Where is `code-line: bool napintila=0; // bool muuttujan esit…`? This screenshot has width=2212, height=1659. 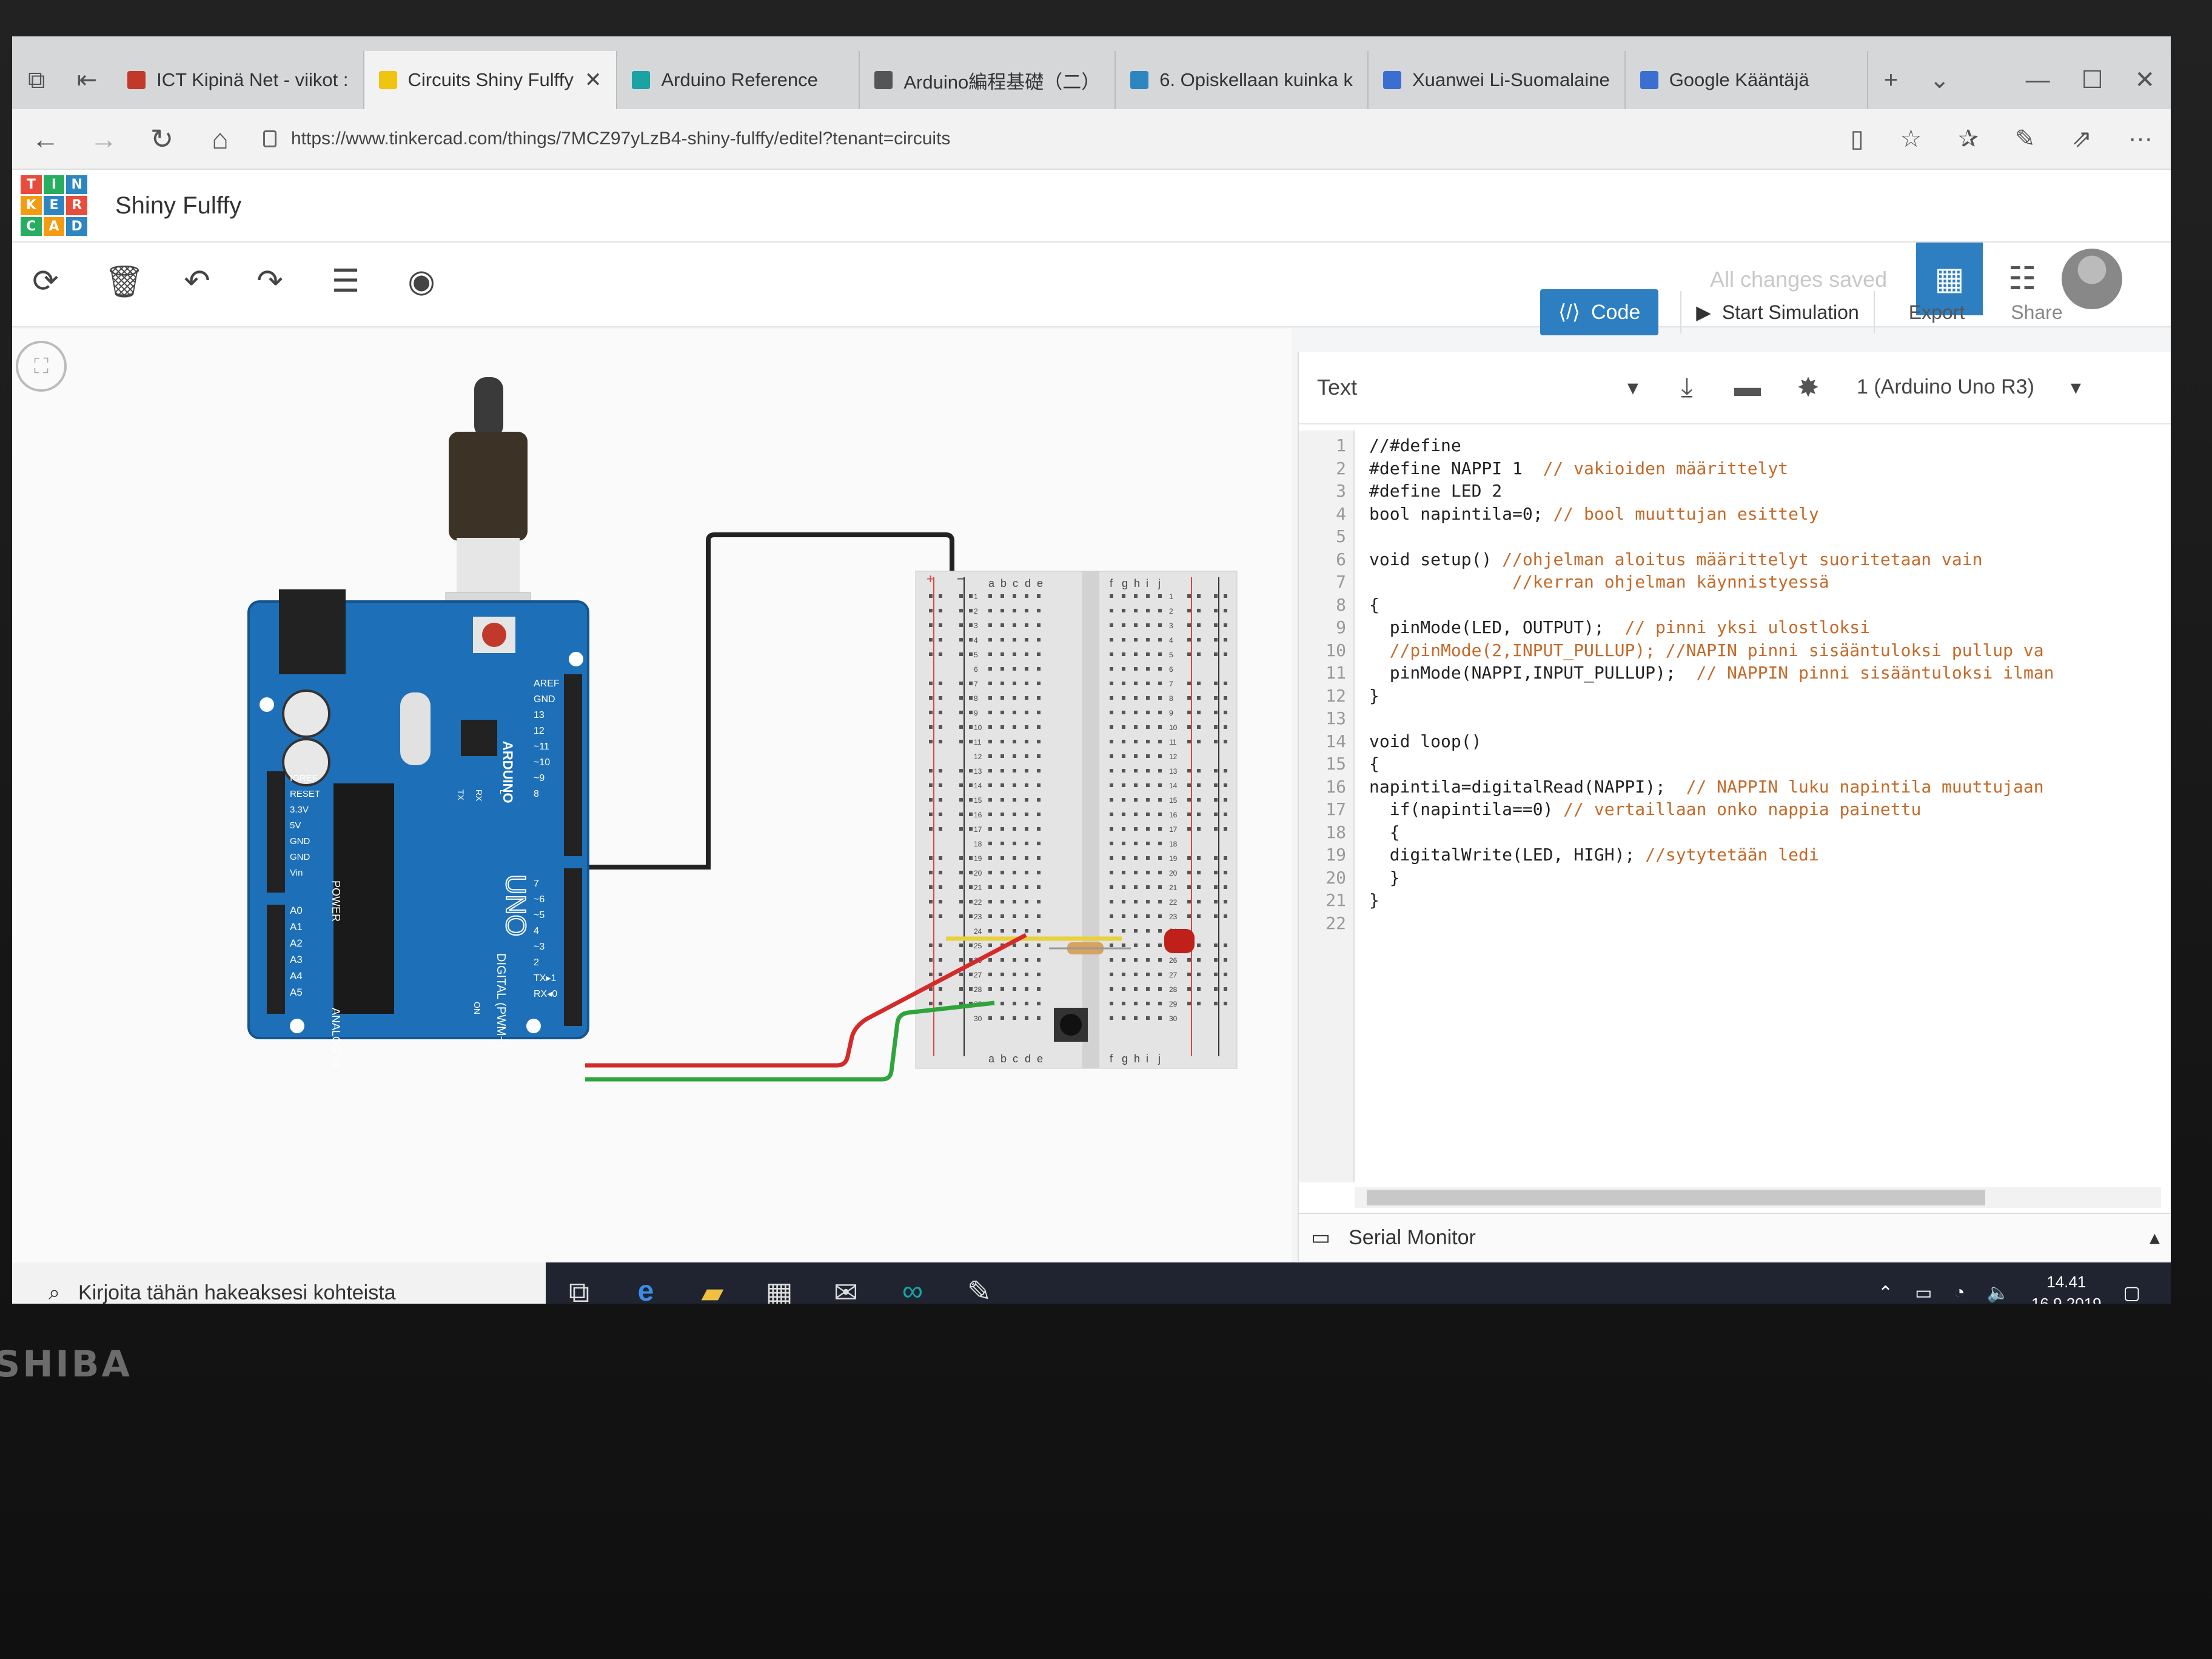
code-line: bool napintila=0; // bool muuttujan esit… is located at coordinates (1770, 515).